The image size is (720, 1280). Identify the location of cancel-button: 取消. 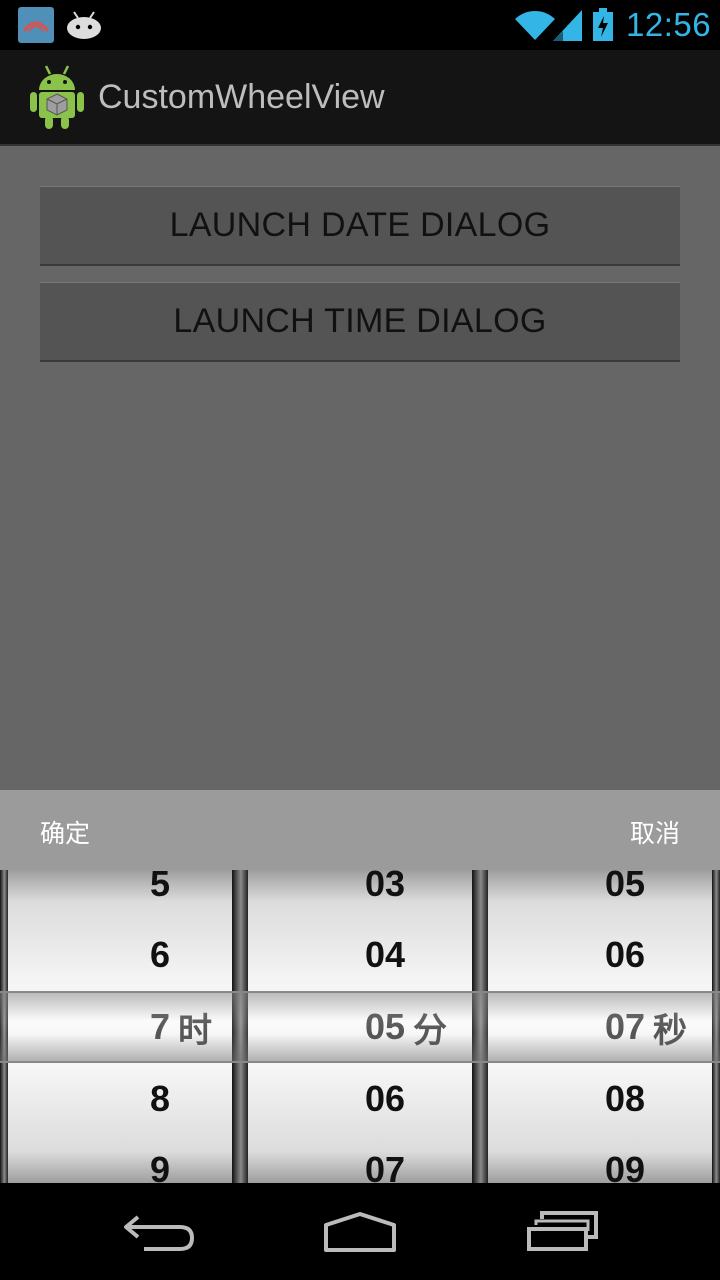
(655, 832).